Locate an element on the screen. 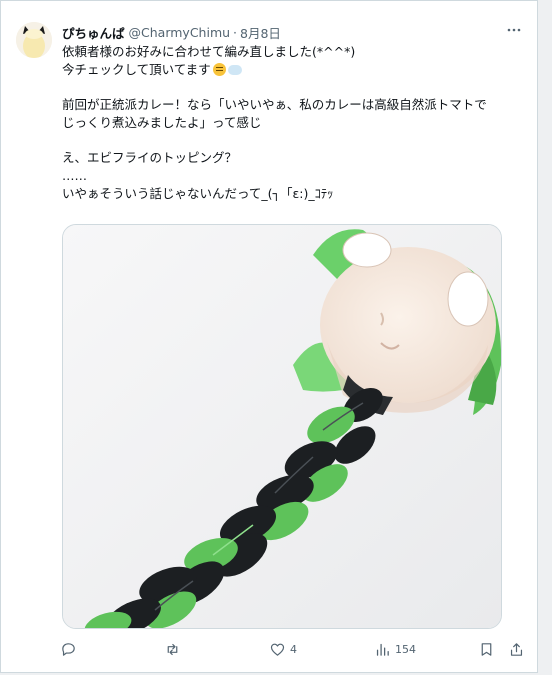 This screenshot has height=675, width=552. avatar-image is located at coordinates (34, 40).